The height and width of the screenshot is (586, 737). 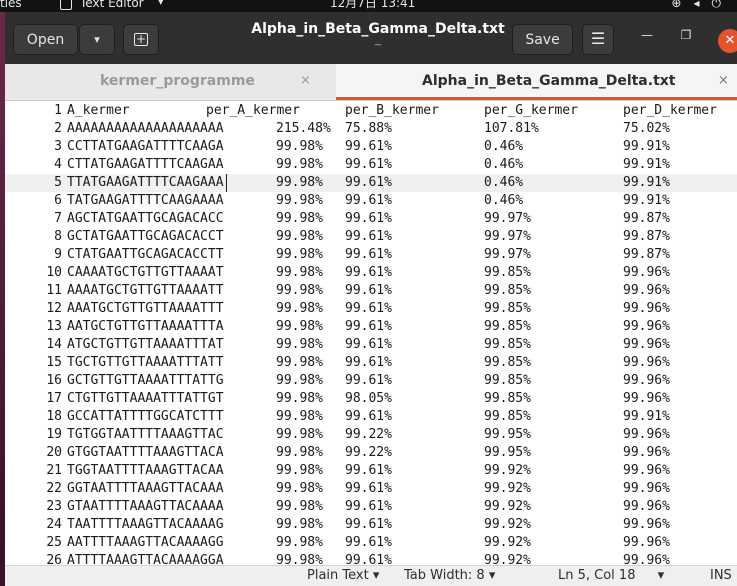 What do you see at coordinates (58, 164) in the screenshot?
I see `line-number: 4` at bounding box center [58, 164].